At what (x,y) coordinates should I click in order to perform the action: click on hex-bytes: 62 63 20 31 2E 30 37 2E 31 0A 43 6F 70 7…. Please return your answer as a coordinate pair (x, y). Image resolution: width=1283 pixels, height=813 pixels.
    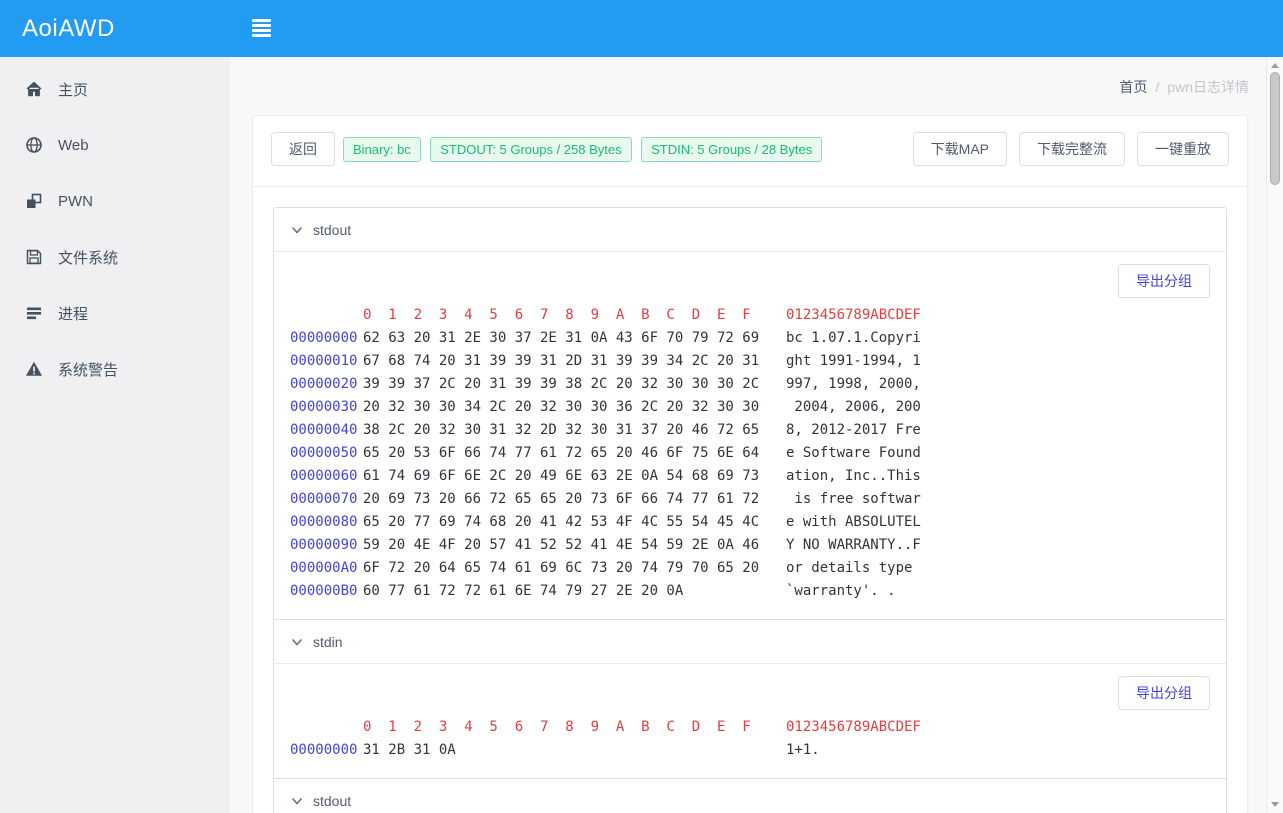
    Looking at the image, I should click on (561, 338).